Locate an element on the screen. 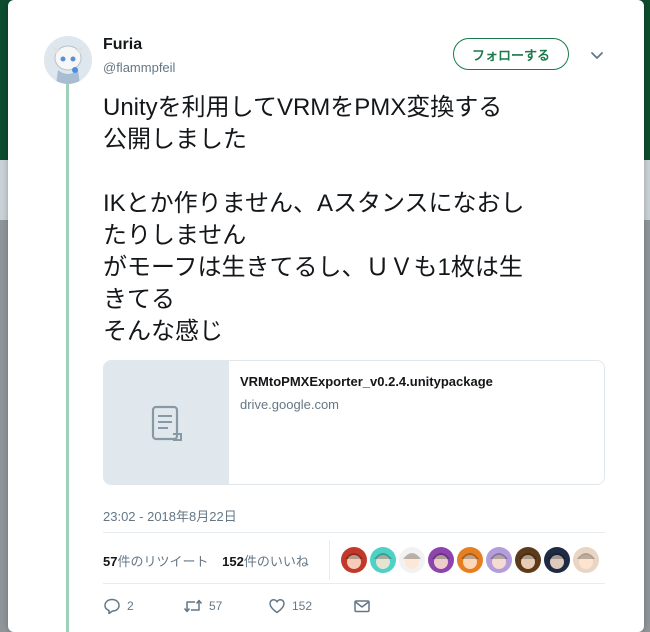 Image resolution: width=650 pixels, height=632 pixels. reply-icon is located at coordinates (112, 606).